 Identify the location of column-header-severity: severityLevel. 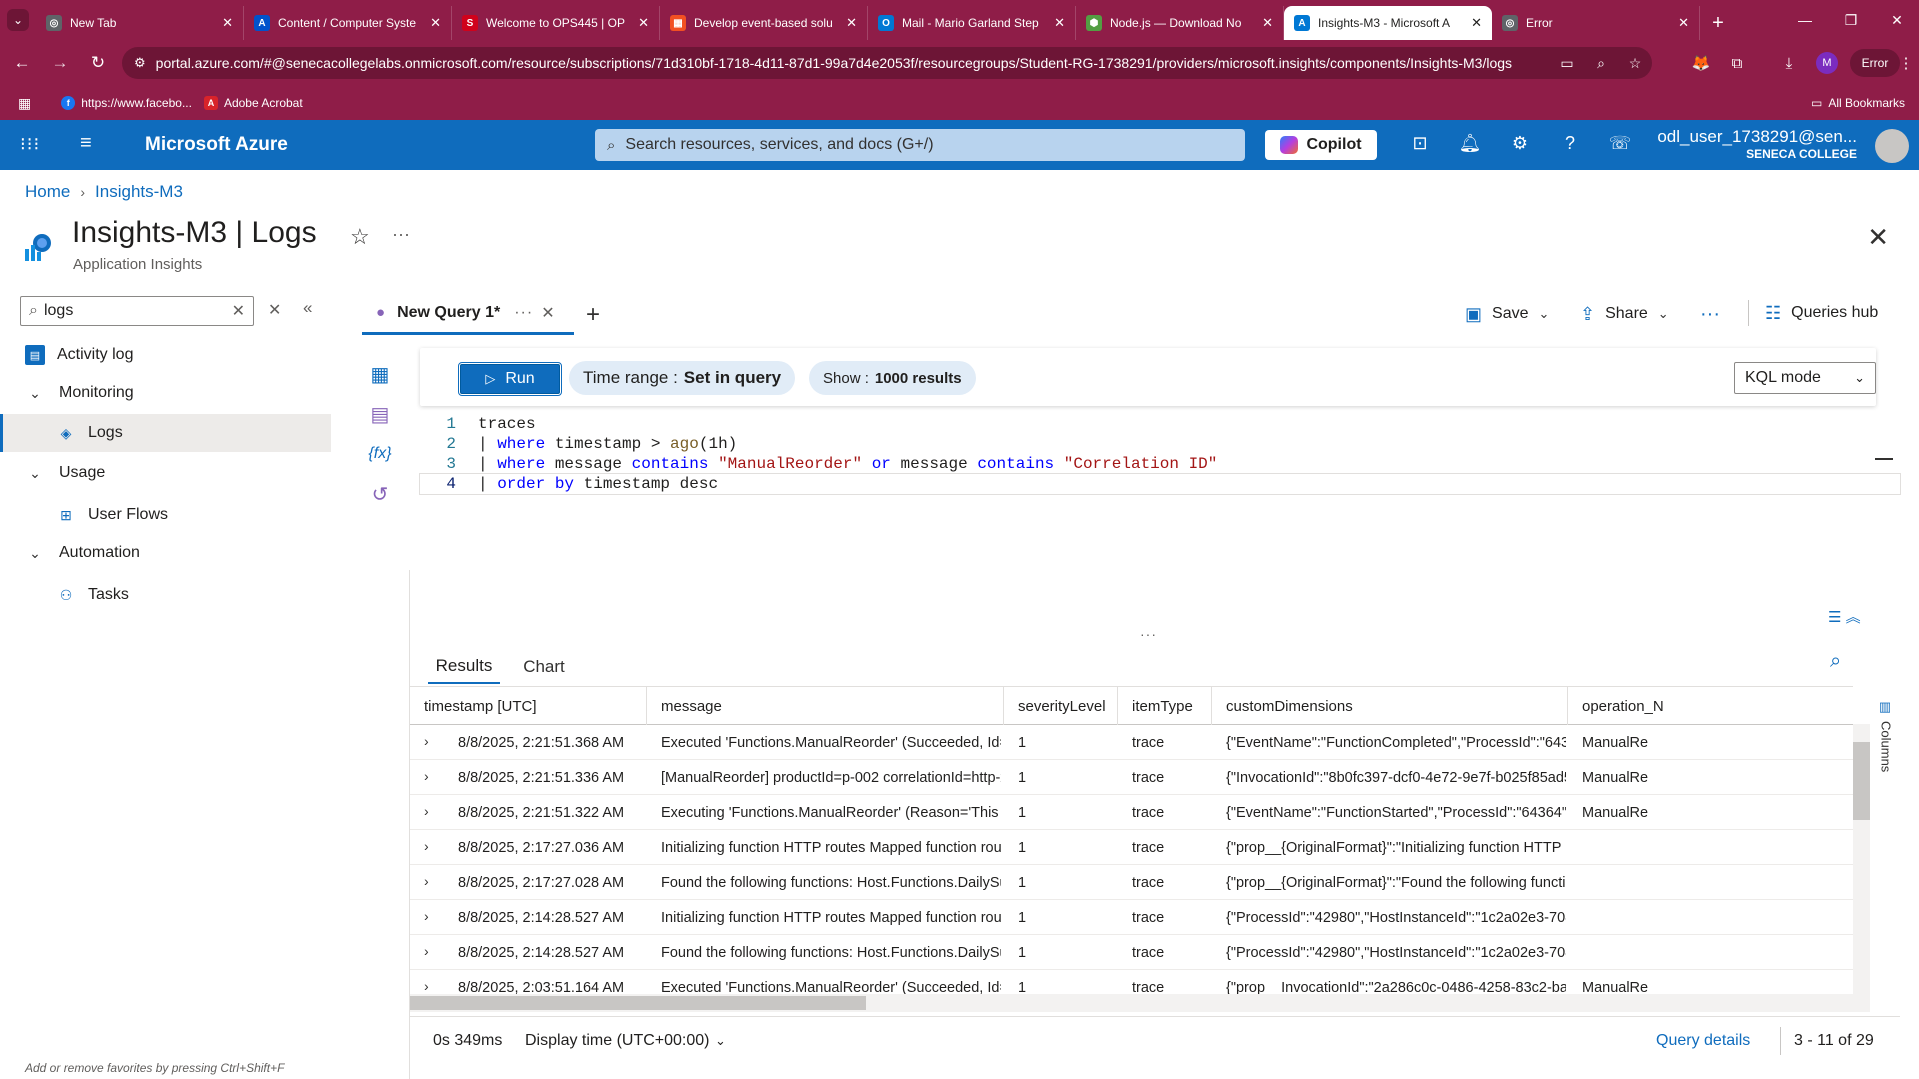
(1061, 706).